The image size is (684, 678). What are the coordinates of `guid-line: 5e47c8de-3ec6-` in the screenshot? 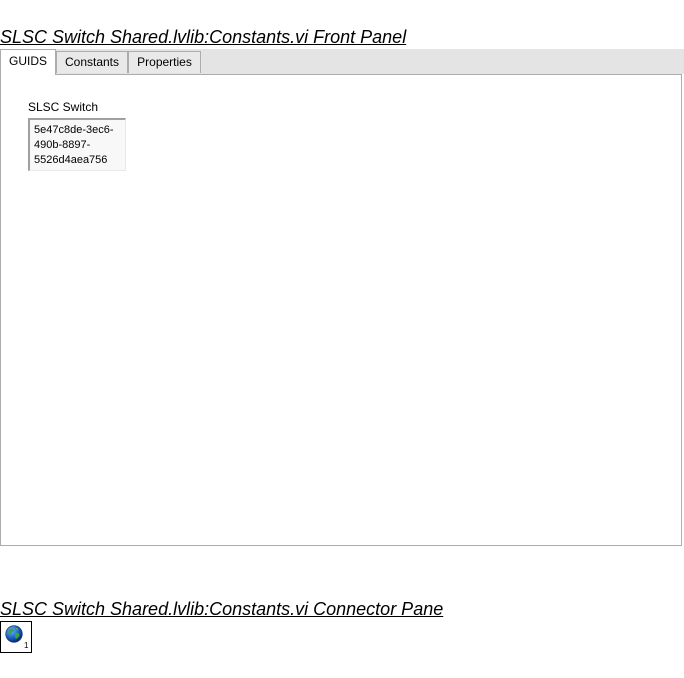 It's located at (74, 130).